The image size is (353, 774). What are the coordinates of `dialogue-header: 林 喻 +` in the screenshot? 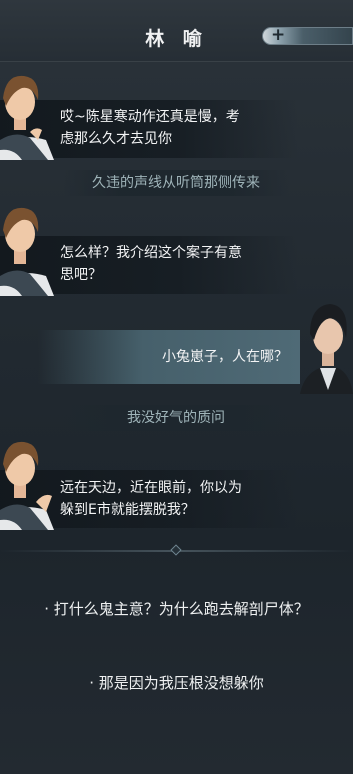 It's located at (176, 31).